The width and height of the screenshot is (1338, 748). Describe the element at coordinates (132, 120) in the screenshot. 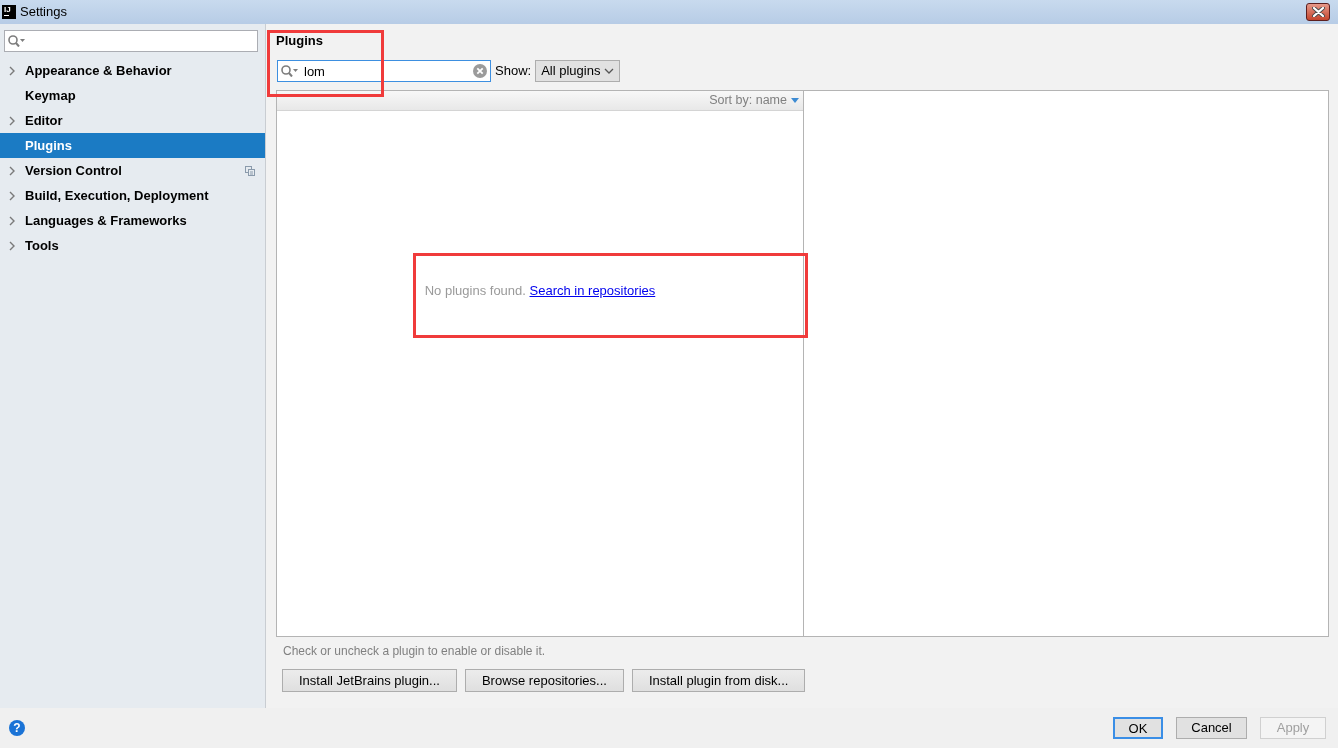

I see `sidebar-item: Editor` at that location.